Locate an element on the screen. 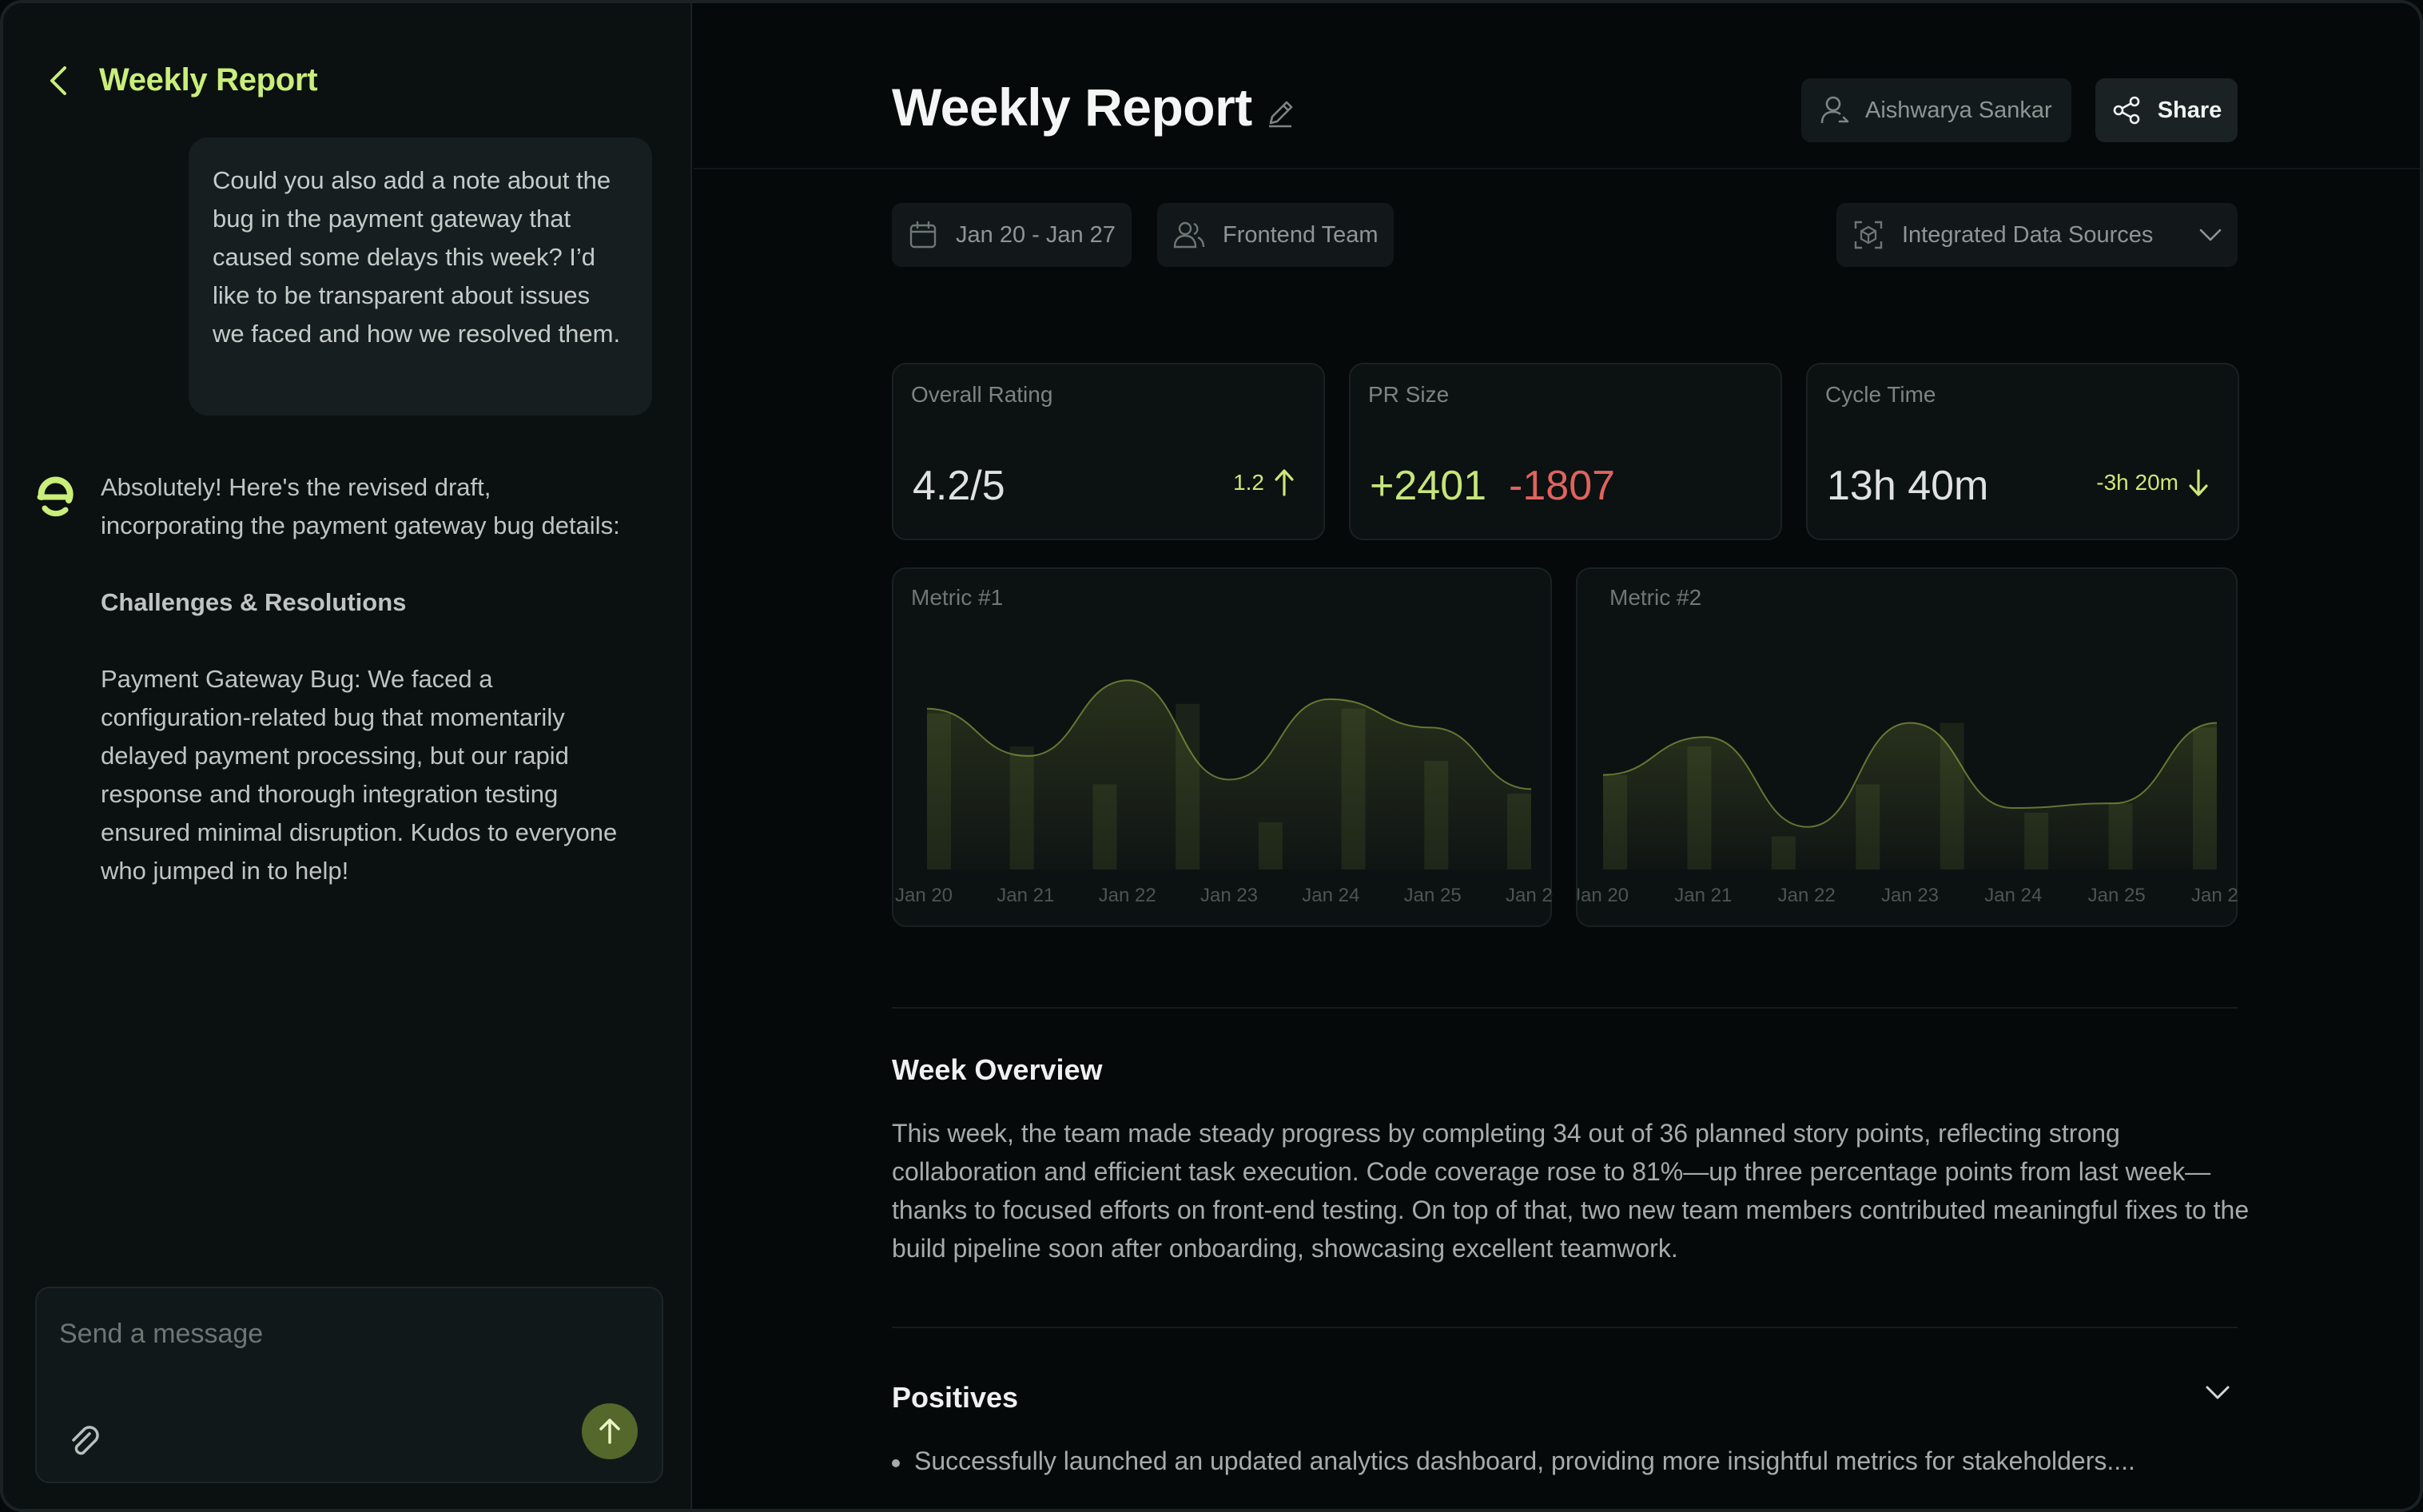  cycle-time-card: Cycle Time 13h 40m -3h 20m is located at coordinates (2022, 451).